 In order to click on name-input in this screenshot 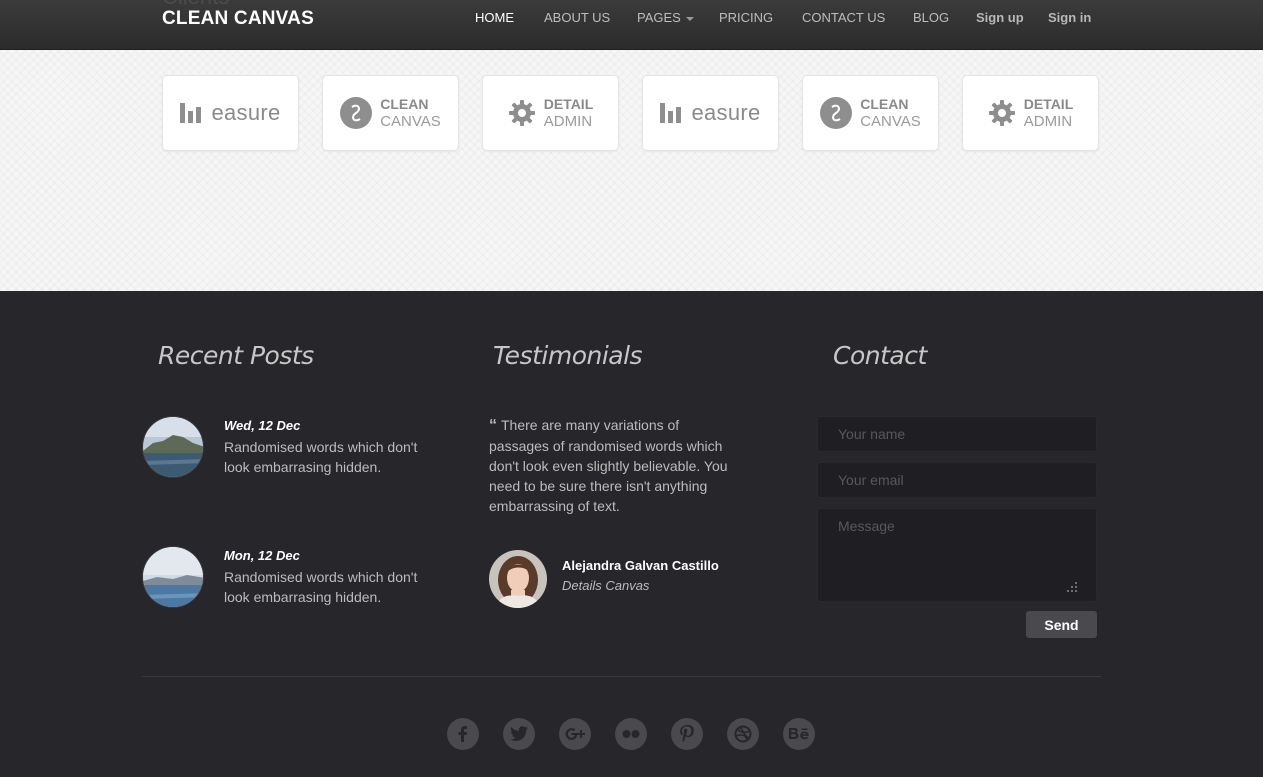, I will do `click(957, 434)`.